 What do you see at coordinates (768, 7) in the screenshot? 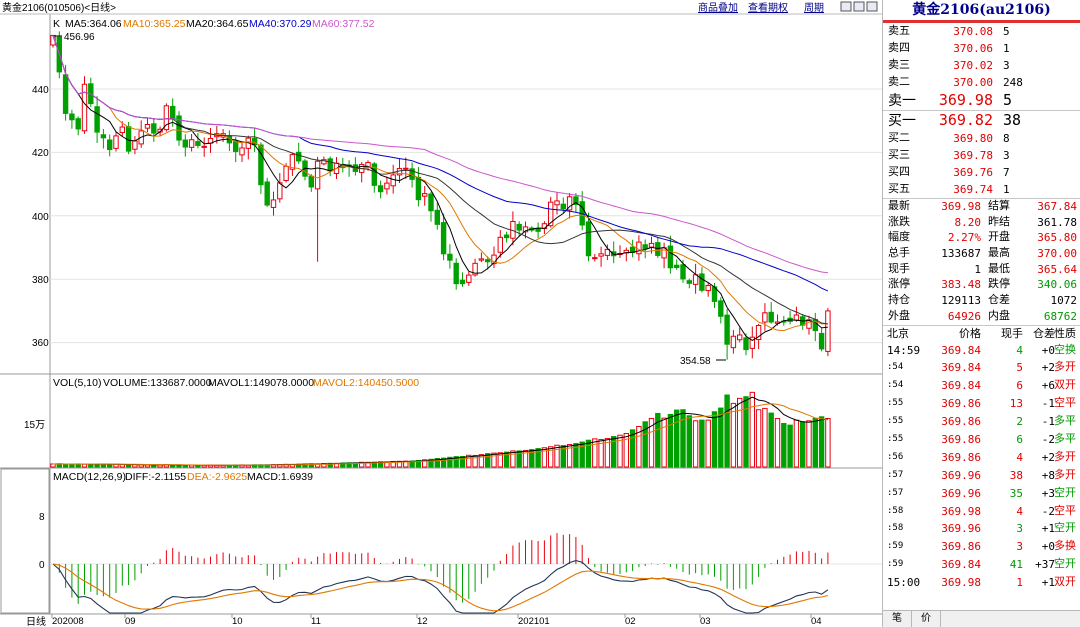
I see `options-link: 查看期权` at bounding box center [768, 7].